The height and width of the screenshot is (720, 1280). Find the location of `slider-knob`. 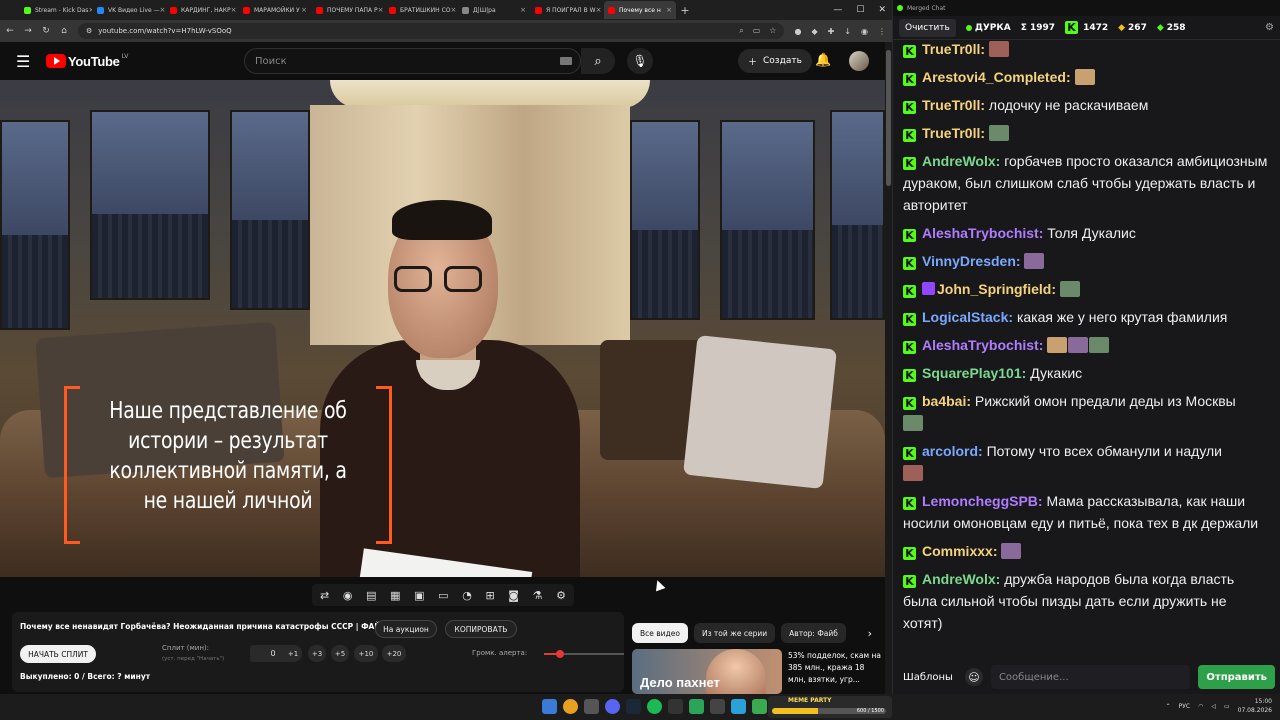

slider-knob is located at coordinates (560, 654).